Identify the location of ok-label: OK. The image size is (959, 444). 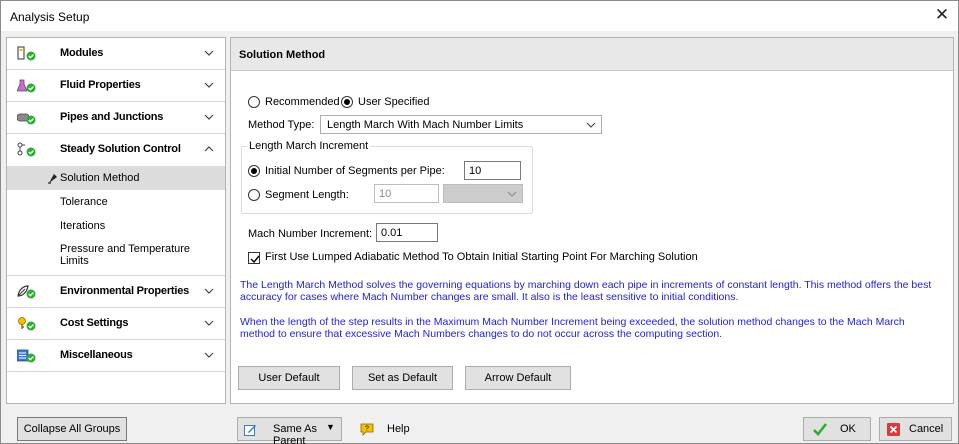
(848, 429).